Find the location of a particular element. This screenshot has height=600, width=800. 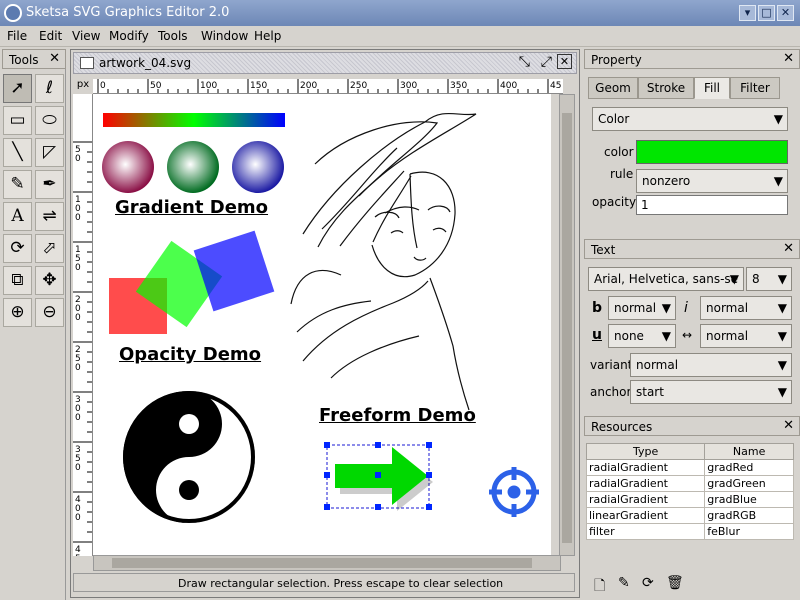

ruler-h-label: 150 is located at coordinates (258, 86).